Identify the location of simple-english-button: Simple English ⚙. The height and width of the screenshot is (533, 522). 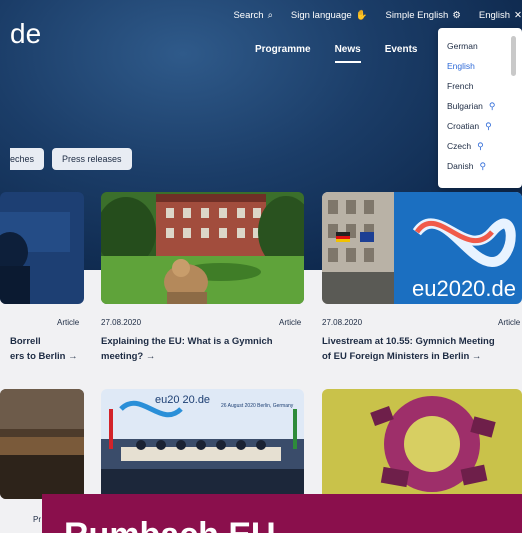
(422, 15).